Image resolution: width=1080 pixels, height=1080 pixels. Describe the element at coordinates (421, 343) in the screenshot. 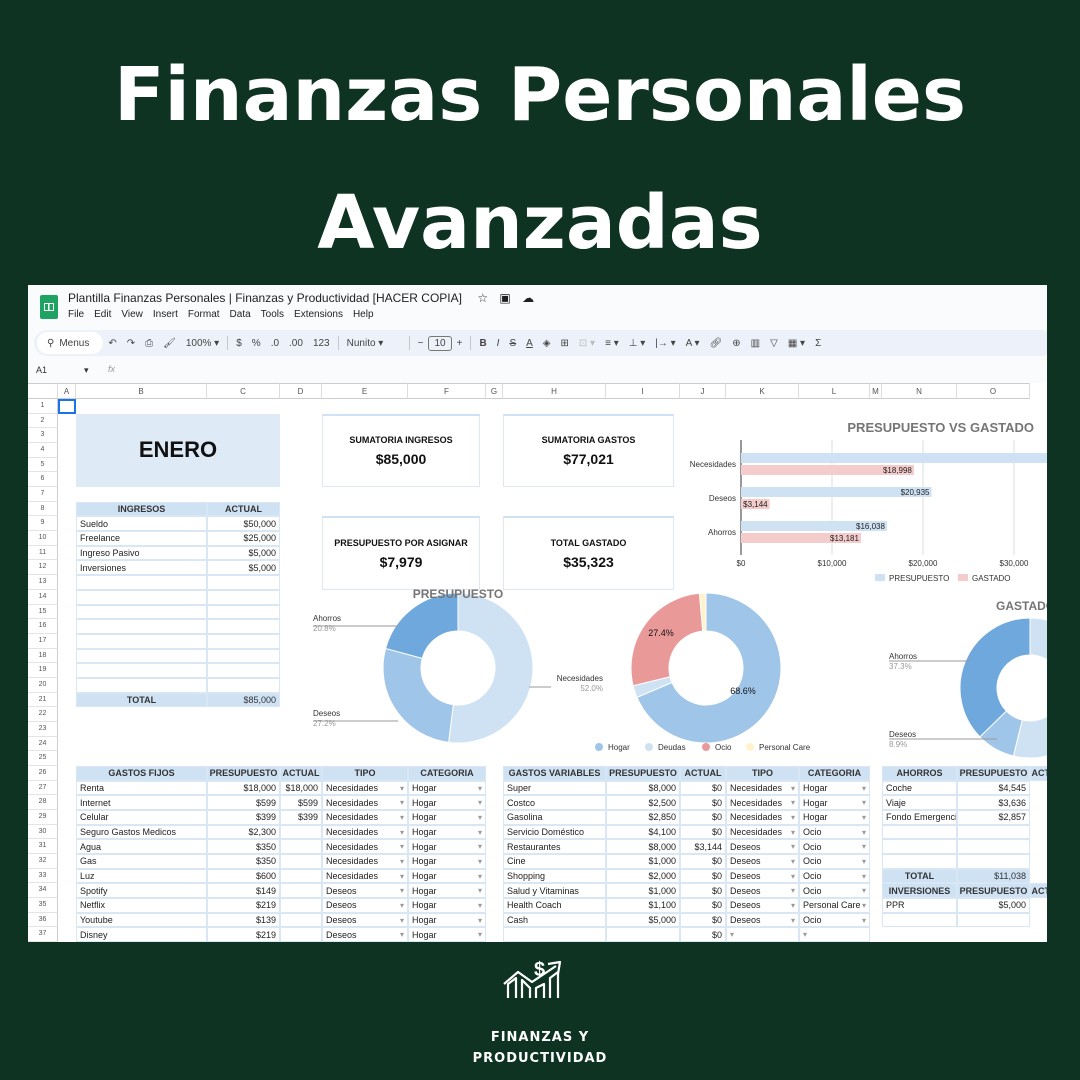

I see `font-size-decrease-icon: −` at that location.